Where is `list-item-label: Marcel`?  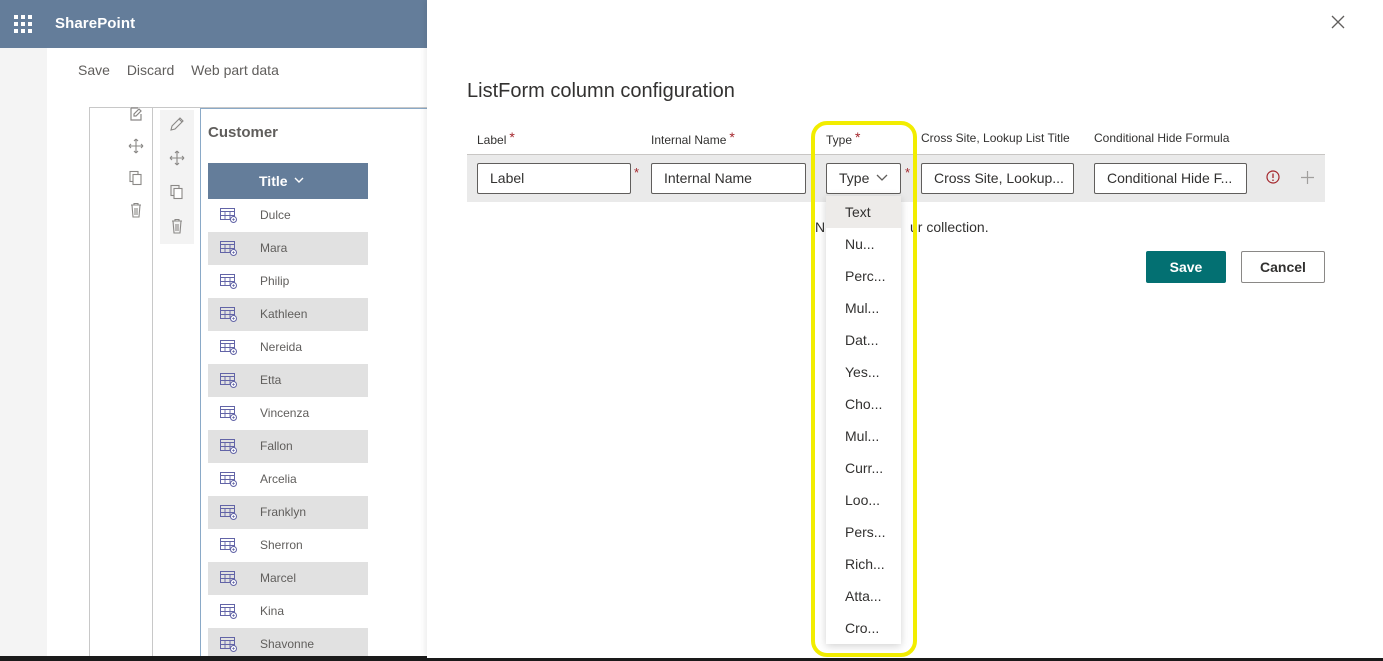 list-item-label: Marcel is located at coordinates (278, 578).